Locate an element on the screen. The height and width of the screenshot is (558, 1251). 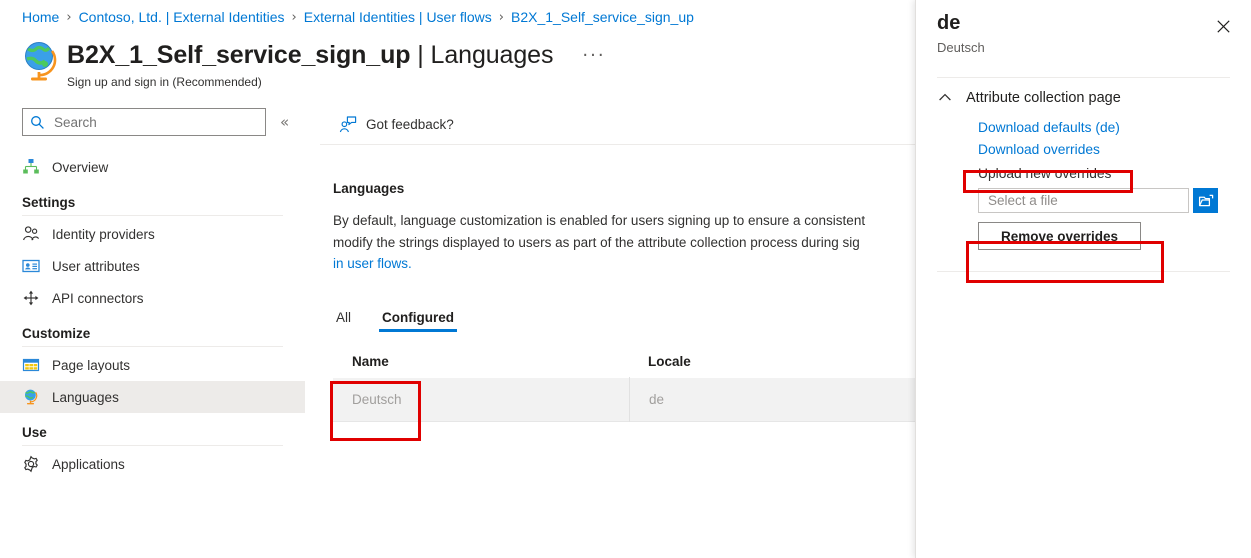
cell-locale: de is located at coordinates (646, 399).